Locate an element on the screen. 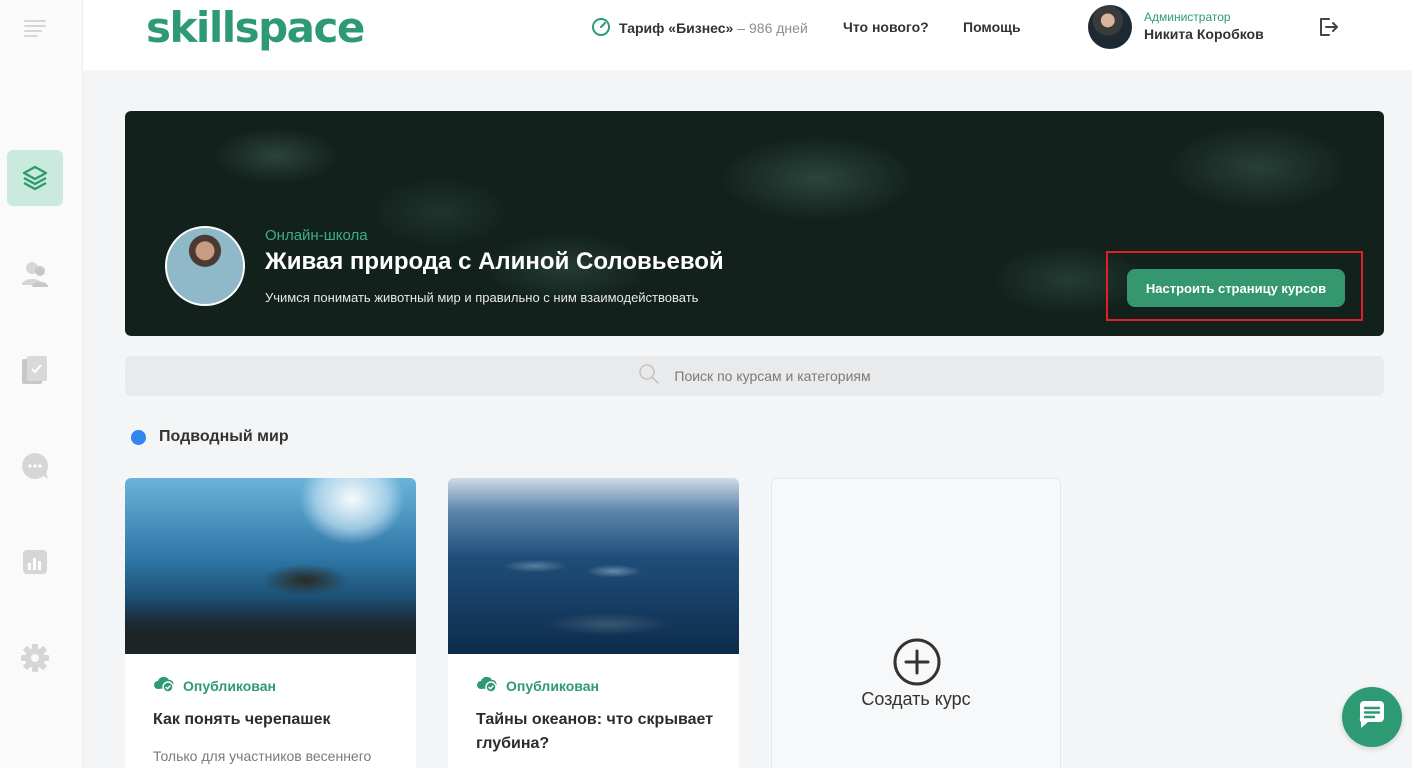 Image resolution: width=1412 pixels, height=768 pixels. speedometer-icon is located at coordinates (601, 28).